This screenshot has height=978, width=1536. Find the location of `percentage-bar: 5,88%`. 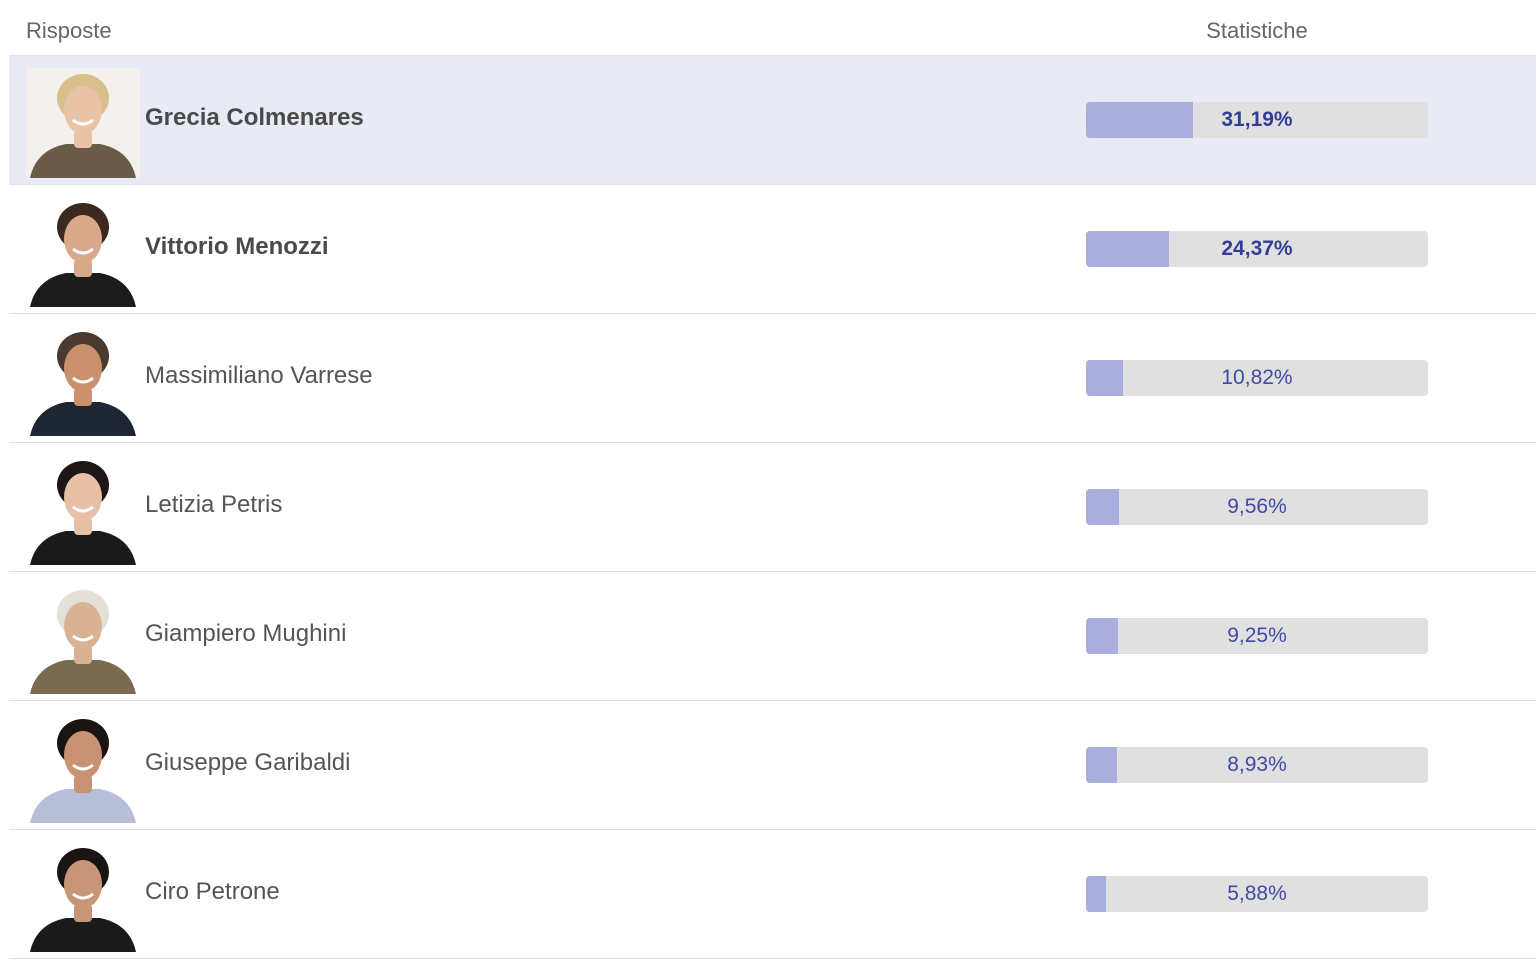

percentage-bar: 5,88% is located at coordinates (1257, 894).